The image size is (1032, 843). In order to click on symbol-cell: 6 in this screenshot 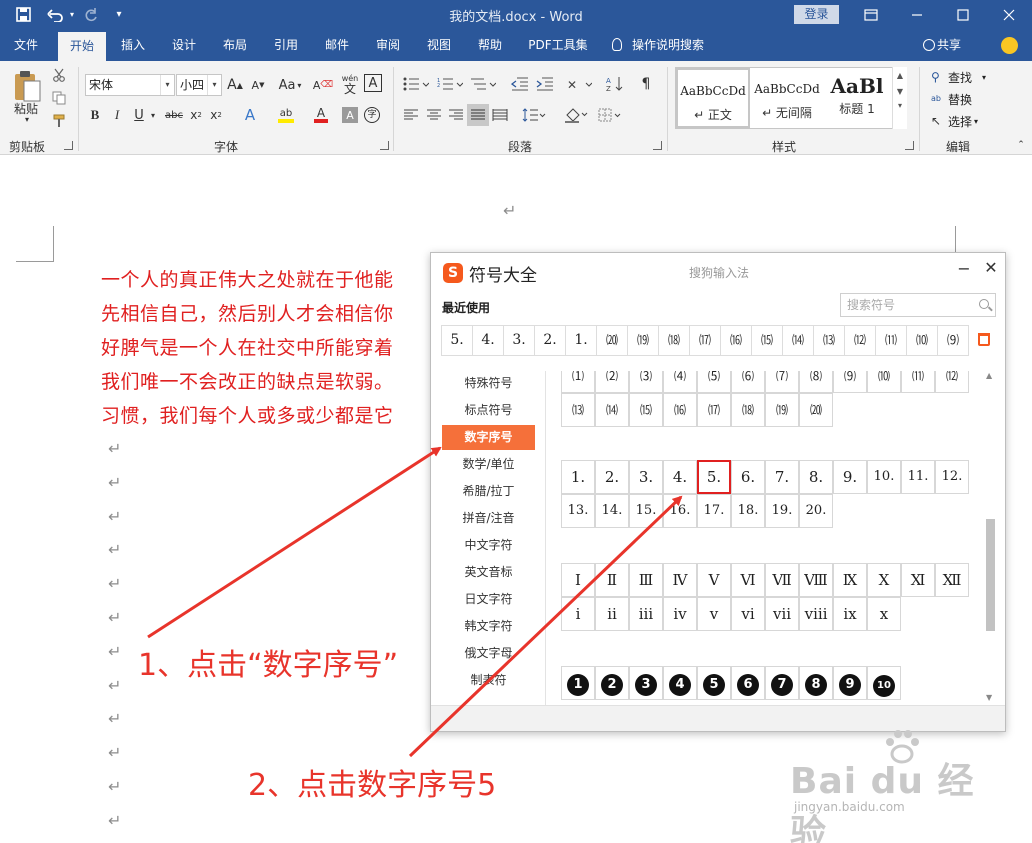, I will do `click(748, 683)`.